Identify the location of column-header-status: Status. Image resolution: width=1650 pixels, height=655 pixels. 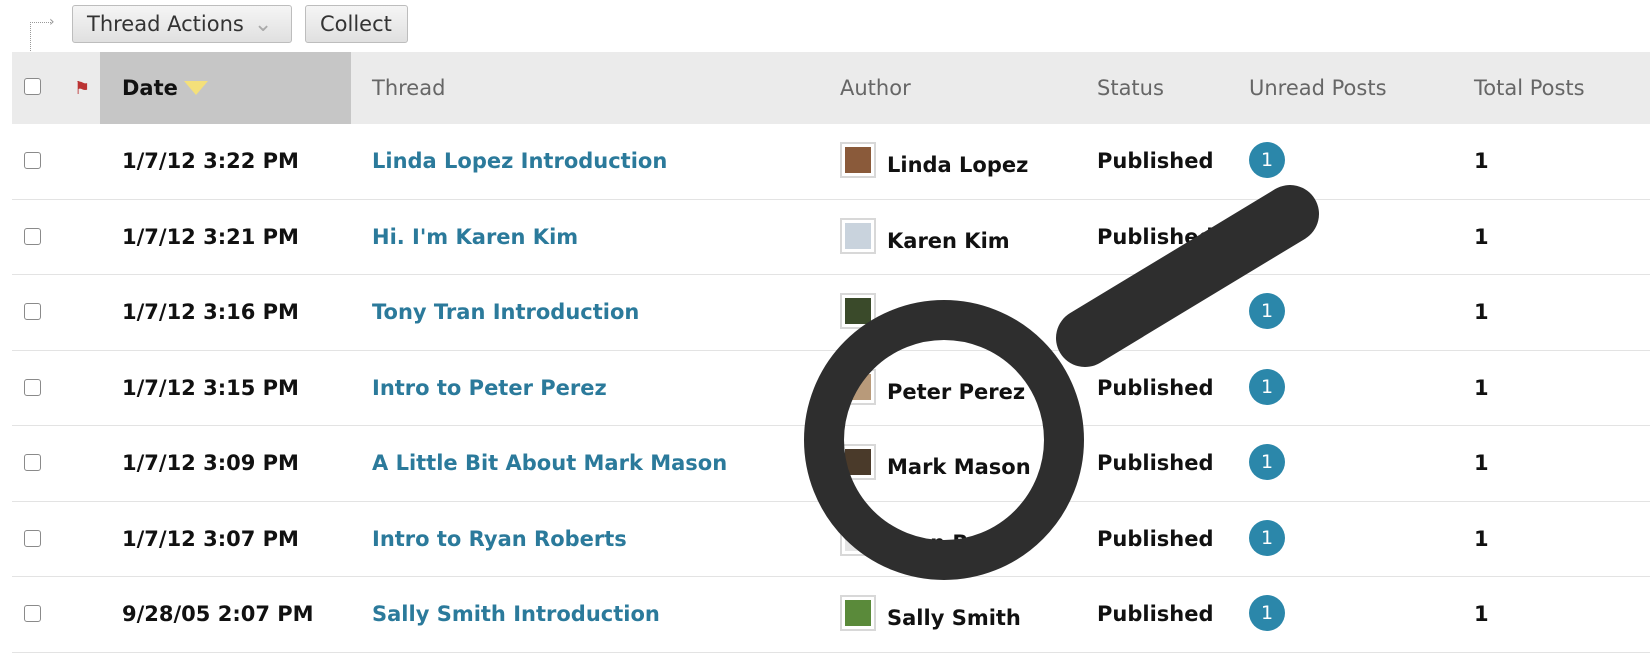
(1130, 88).